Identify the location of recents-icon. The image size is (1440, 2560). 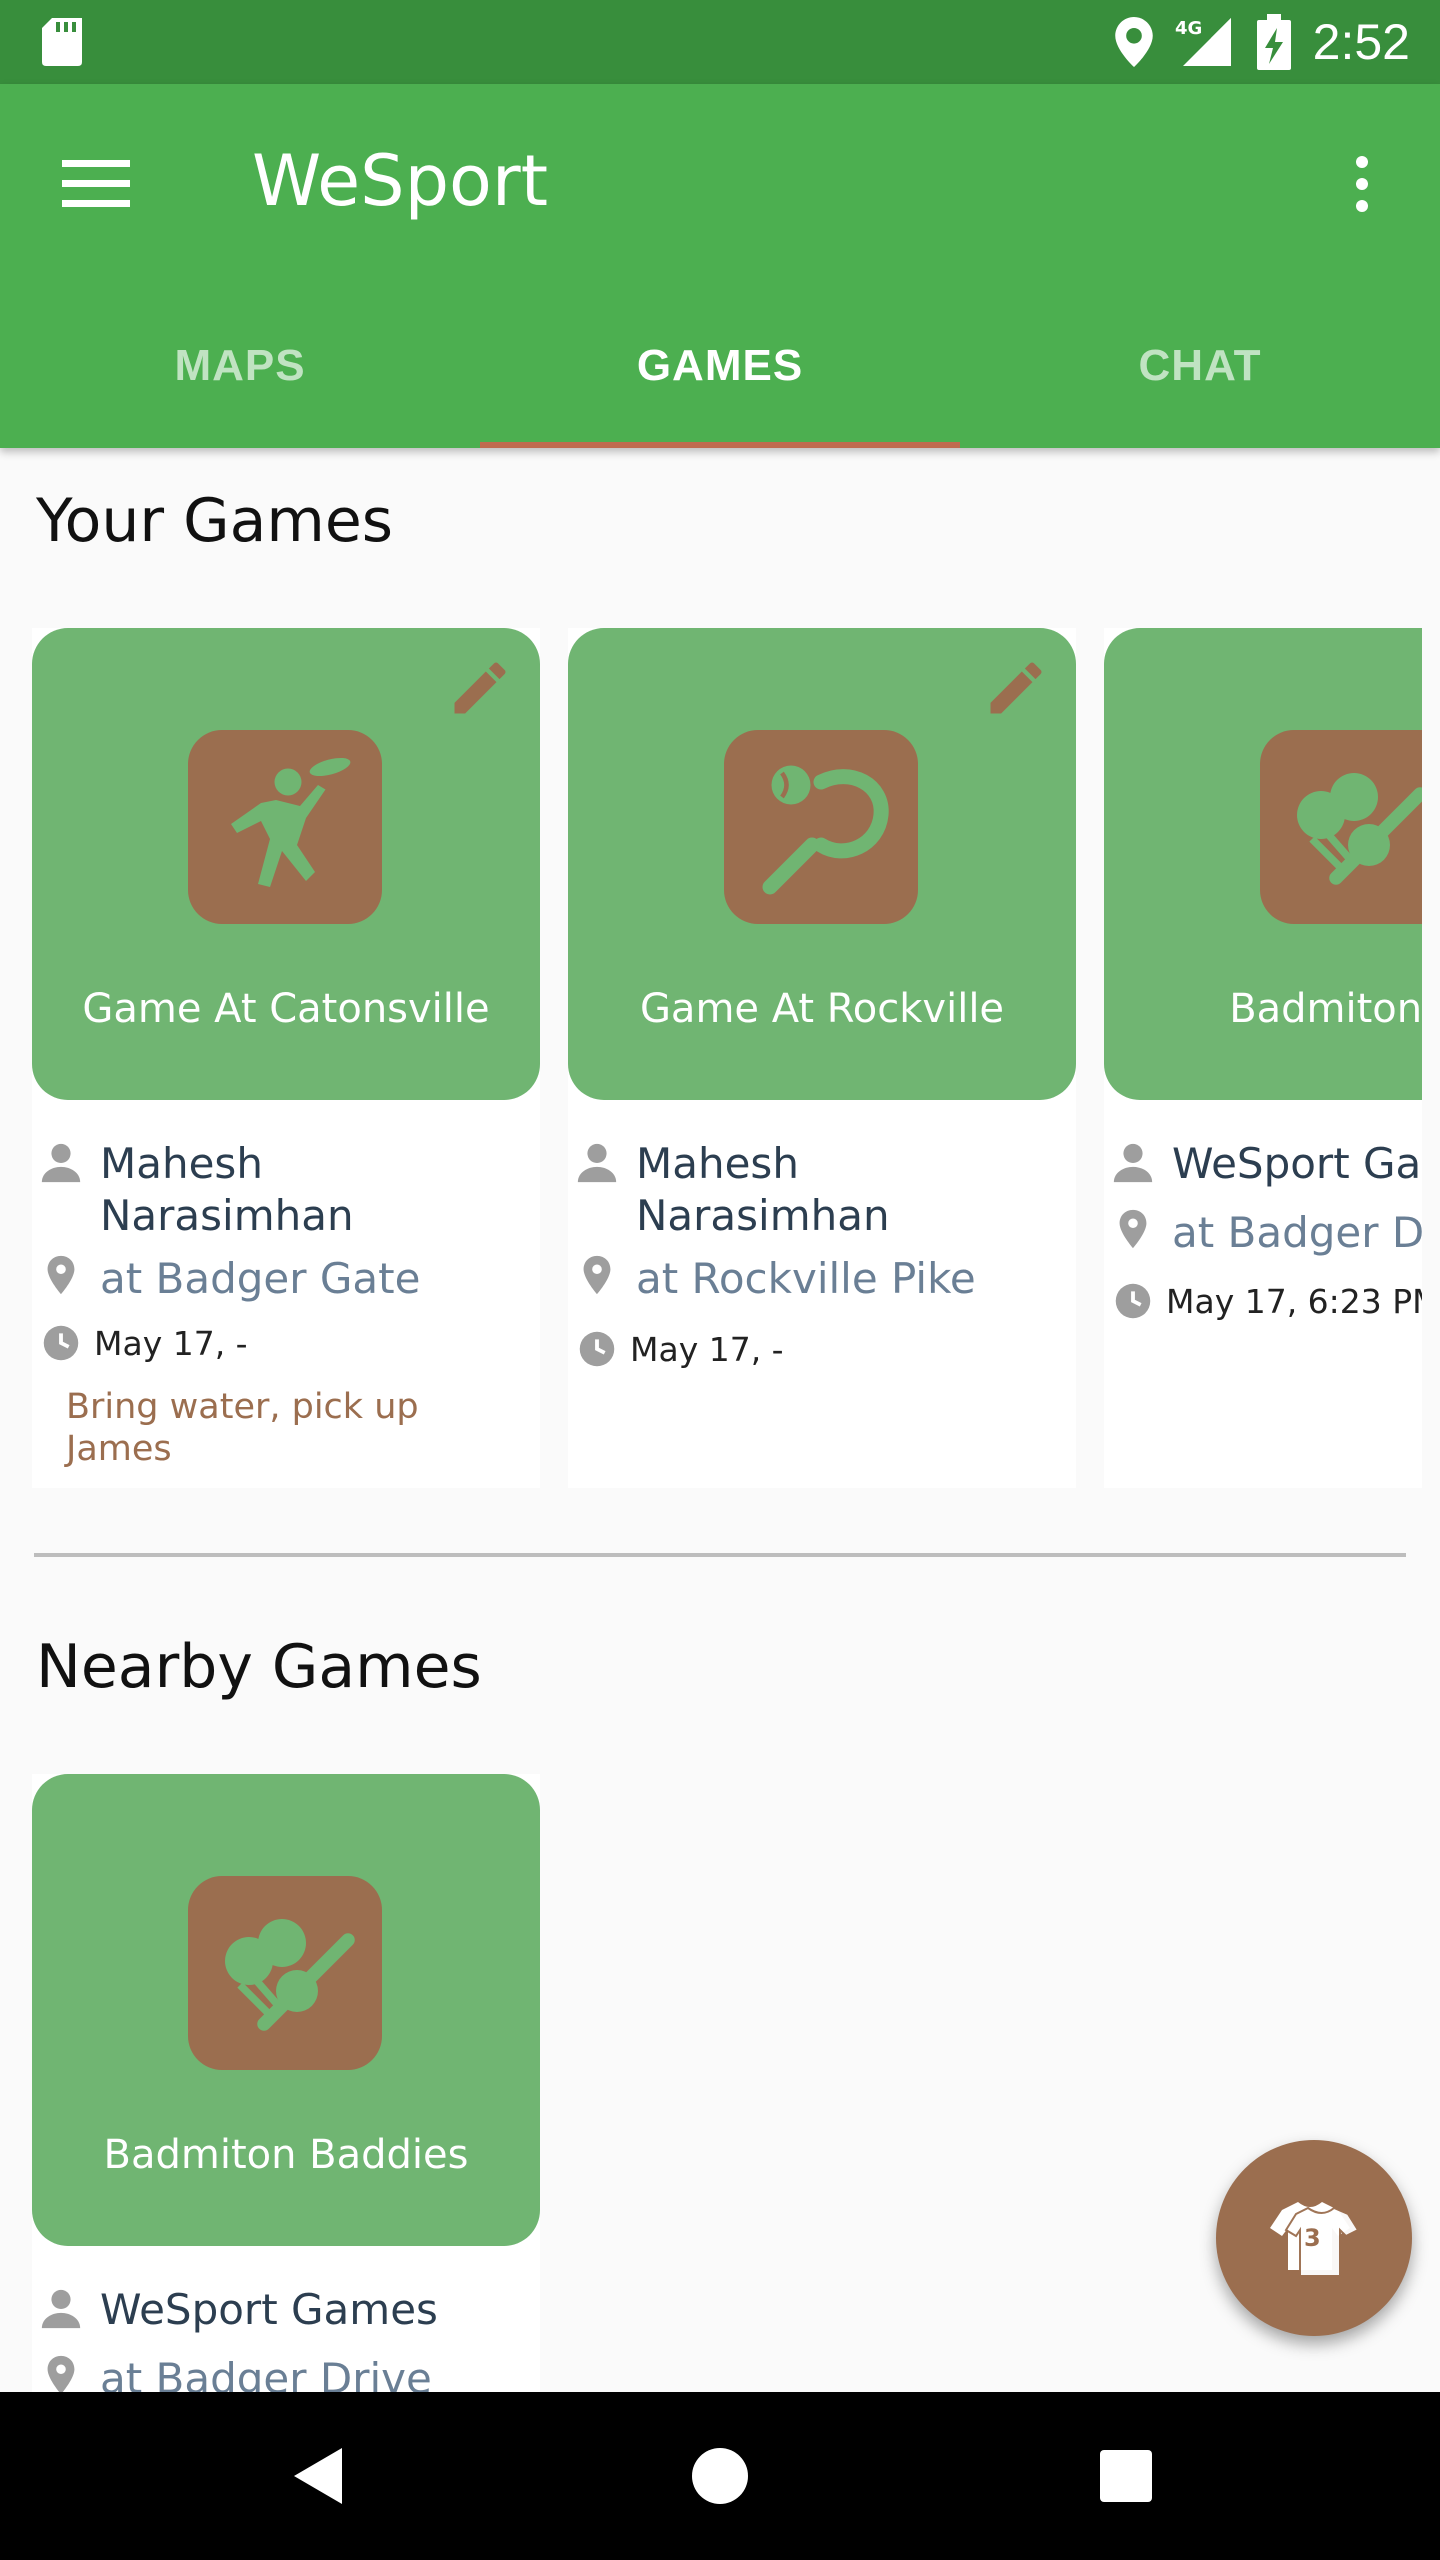
(1126, 2476).